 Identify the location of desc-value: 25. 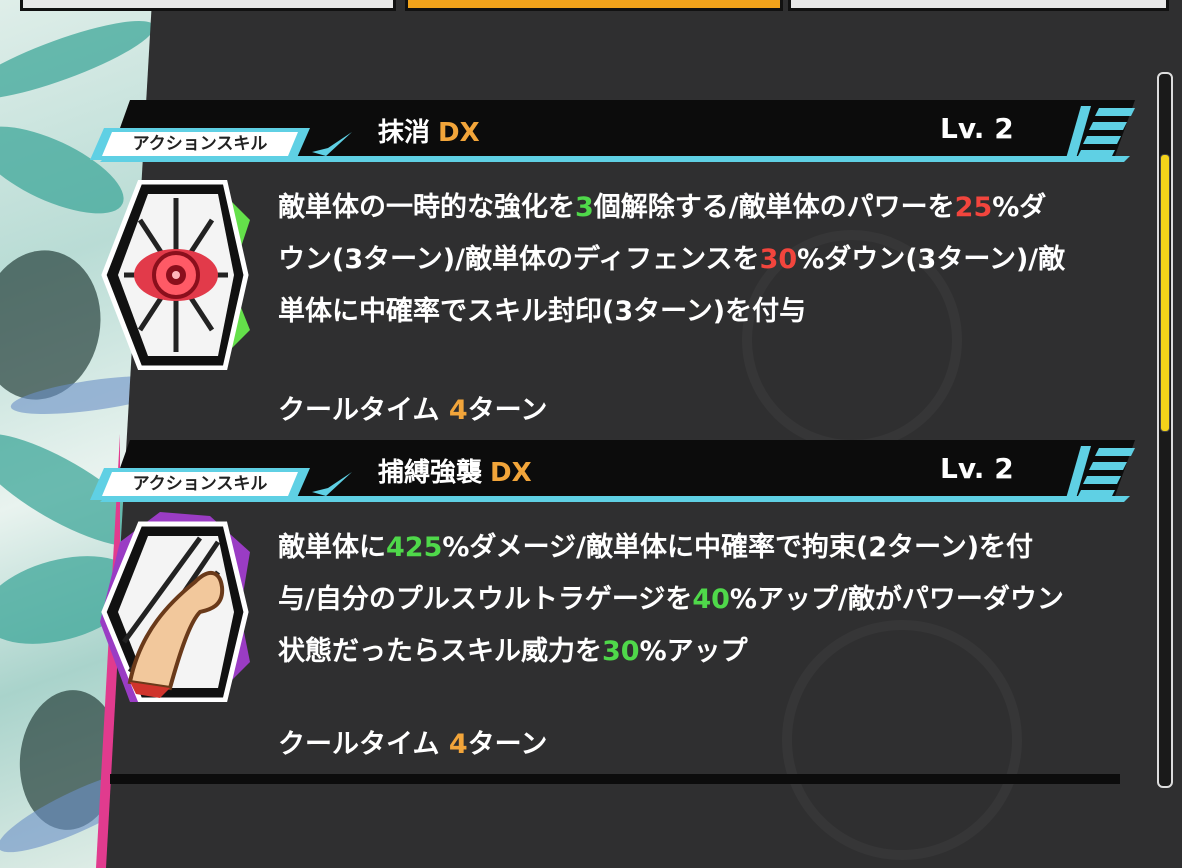
(973, 207).